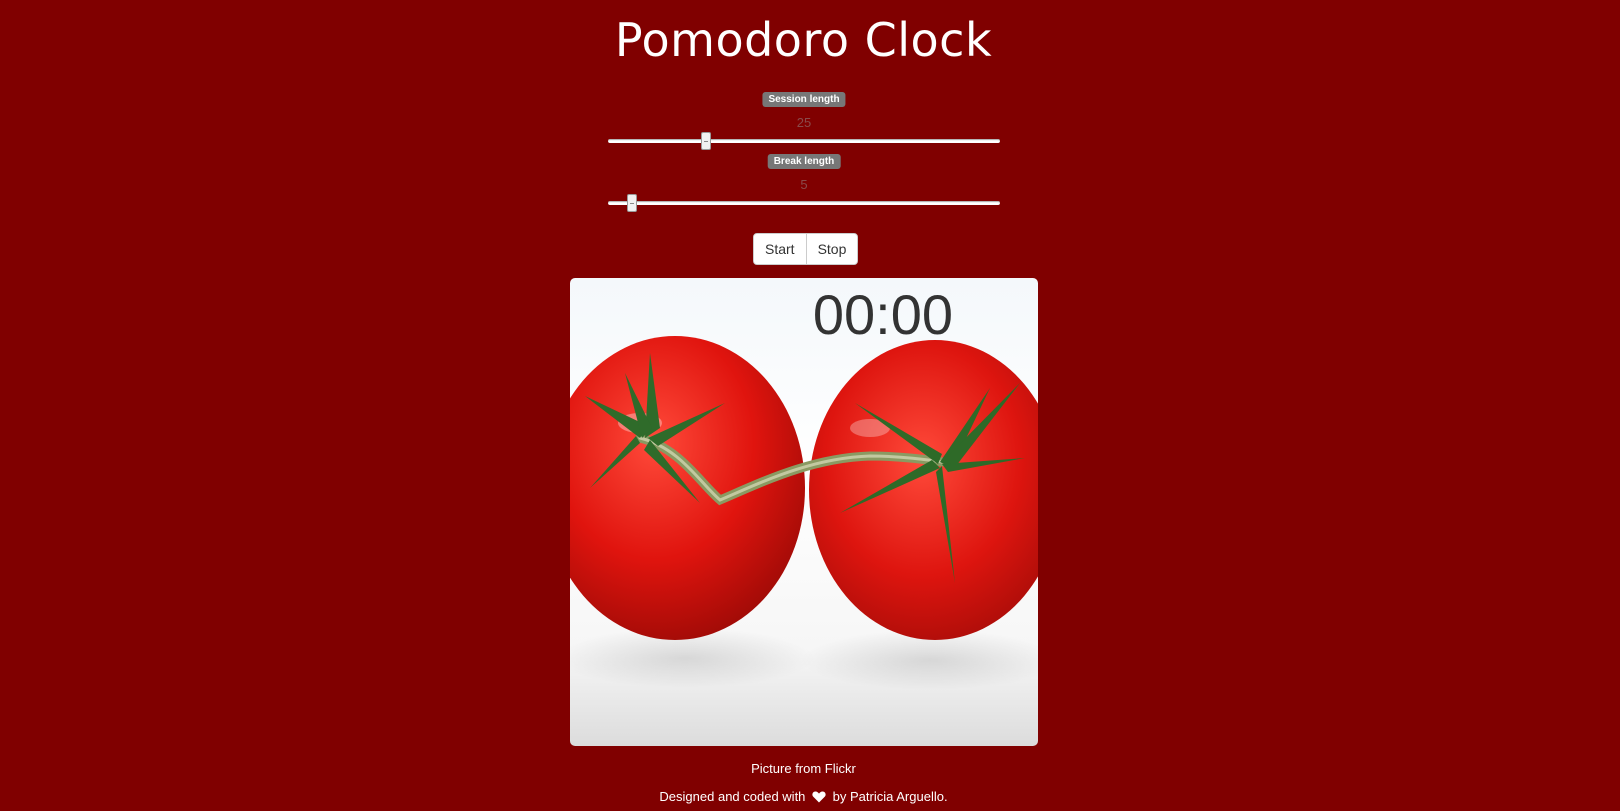  What do you see at coordinates (804, 99) in the screenshot?
I see `session-length-badge: Session length` at bounding box center [804, 99].